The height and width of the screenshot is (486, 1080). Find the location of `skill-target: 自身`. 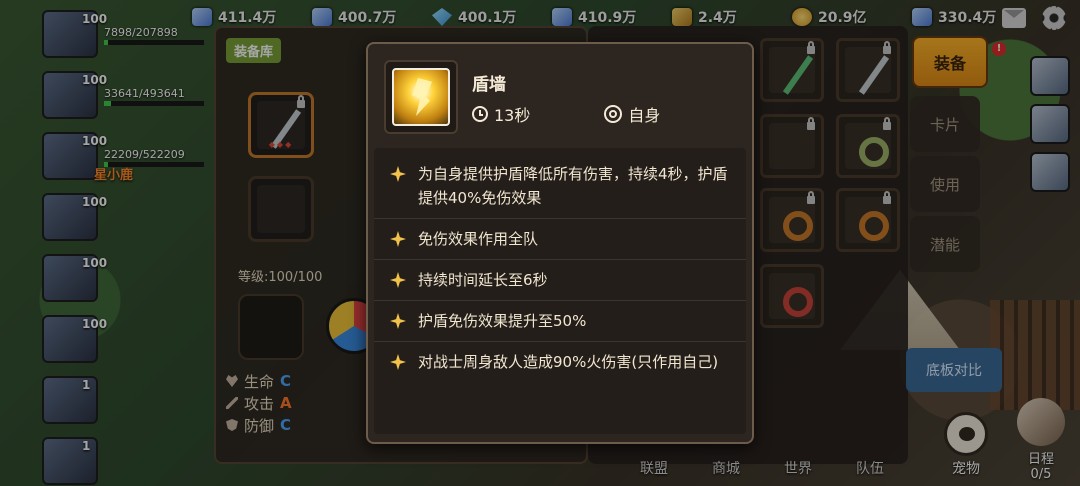

skill-target: 自身 is located at coordinates (644, 115).